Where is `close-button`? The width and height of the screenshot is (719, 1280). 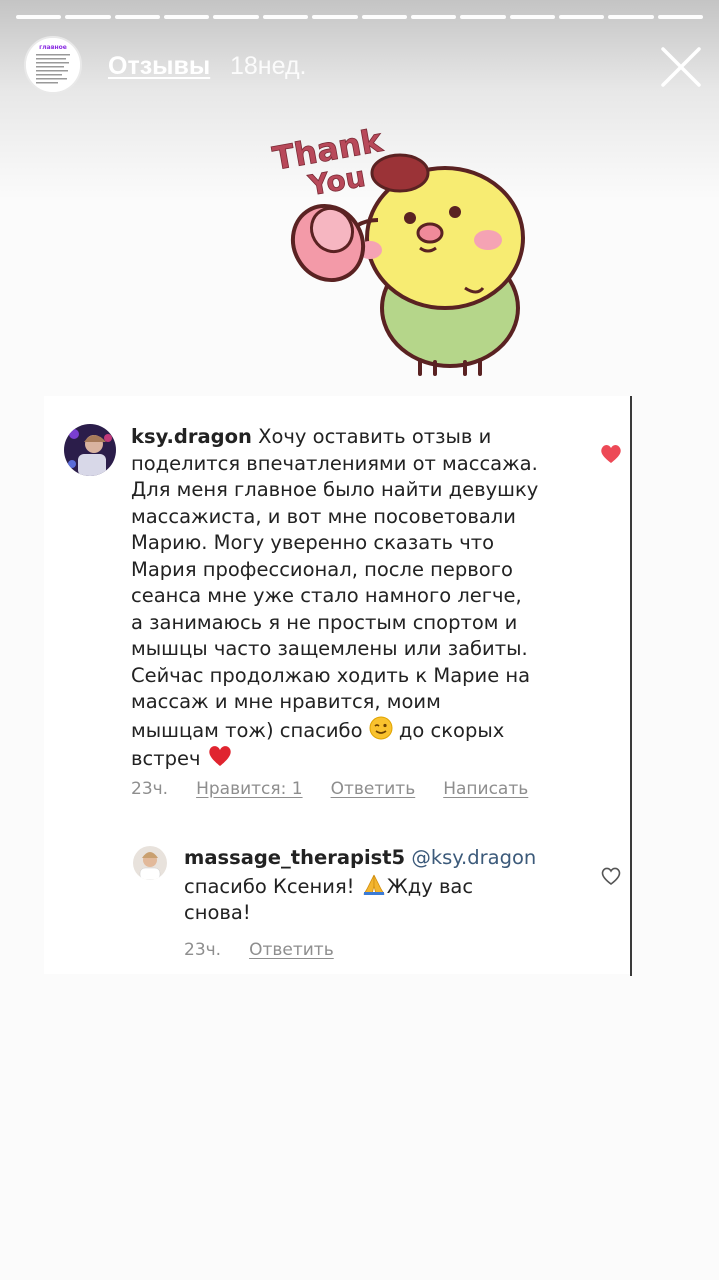
close-button is located at coordinates (681, 67).